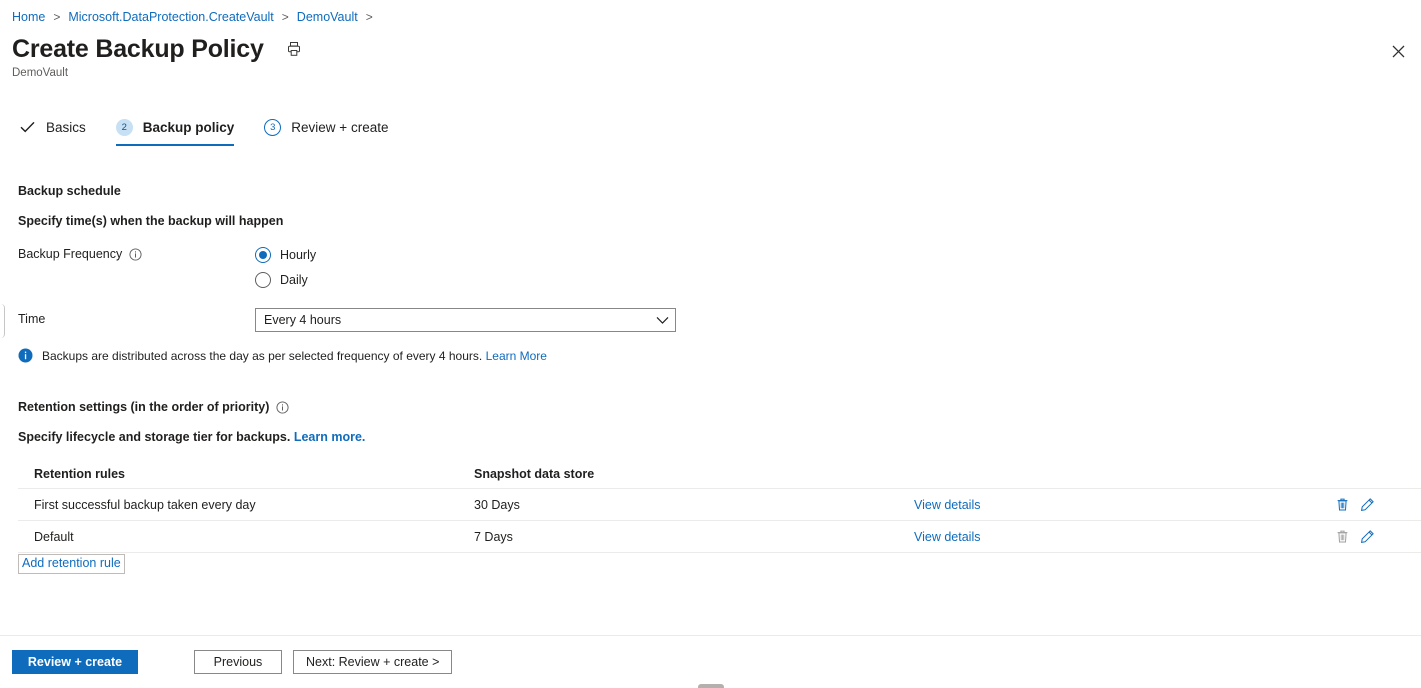  I want to click on retention-rule-name: First successful backup taken every day, so click(145, 504).